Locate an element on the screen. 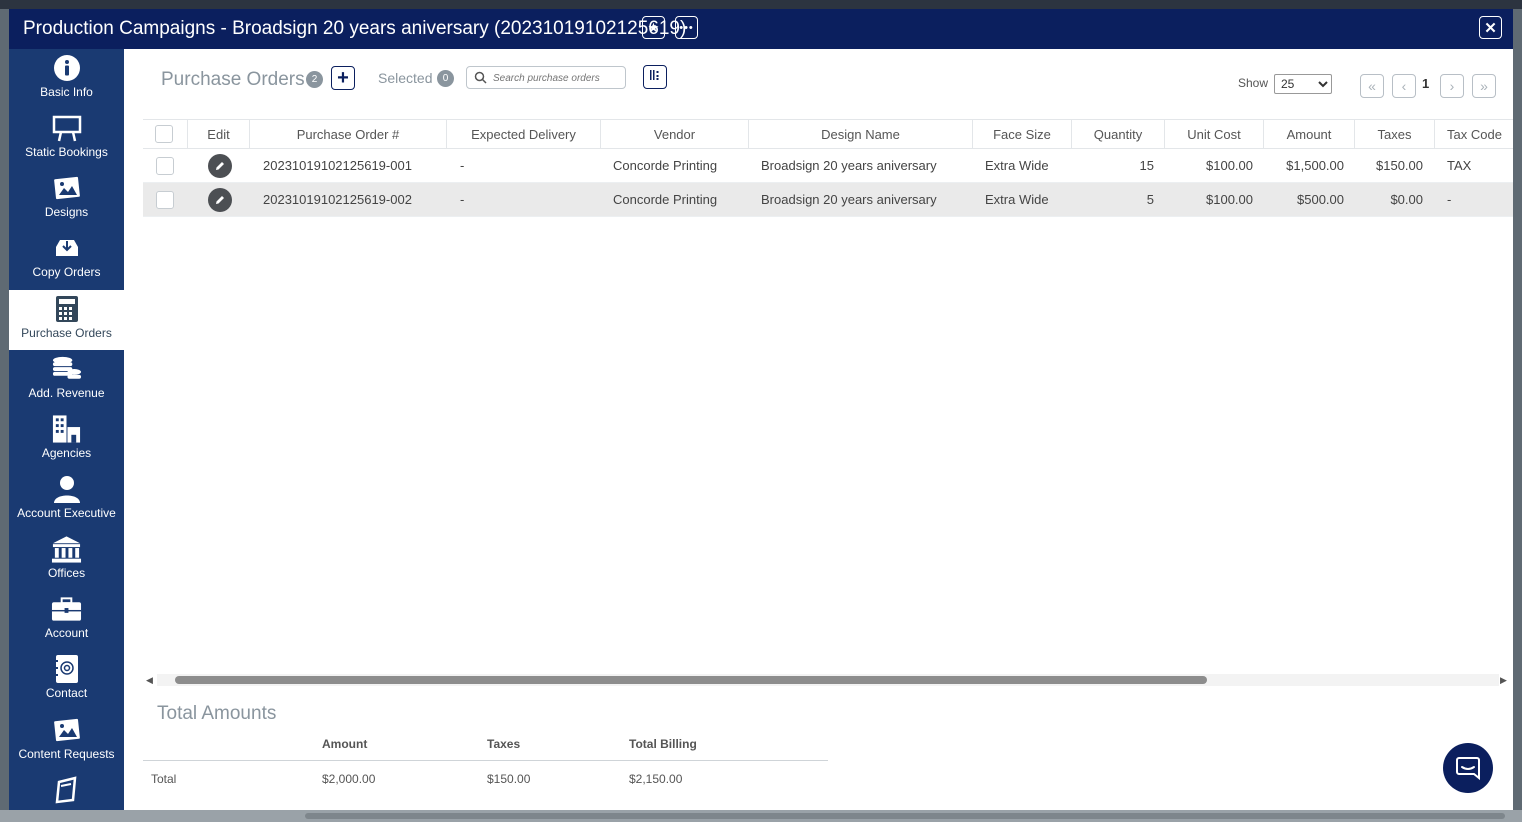 This screenshot has height=822, width=1522. header-tax-code: Tax Code is located at coordinates (1480, 134).